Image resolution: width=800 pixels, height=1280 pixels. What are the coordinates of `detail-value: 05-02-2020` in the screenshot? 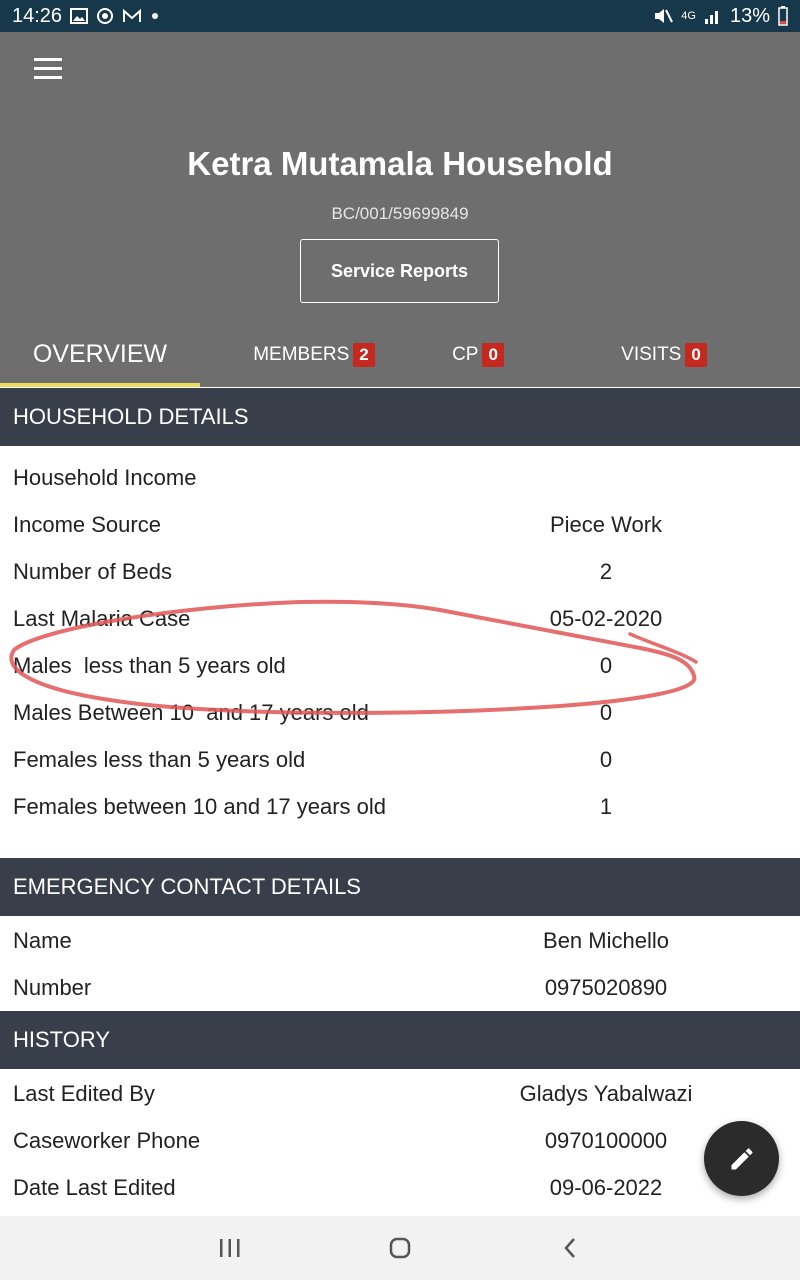 It's located at (606, 618).